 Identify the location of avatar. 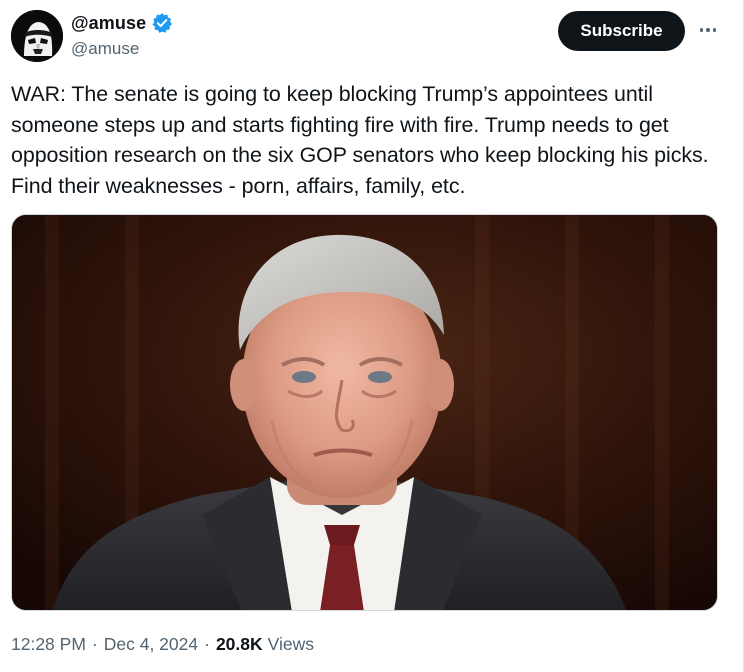
(37, 36).